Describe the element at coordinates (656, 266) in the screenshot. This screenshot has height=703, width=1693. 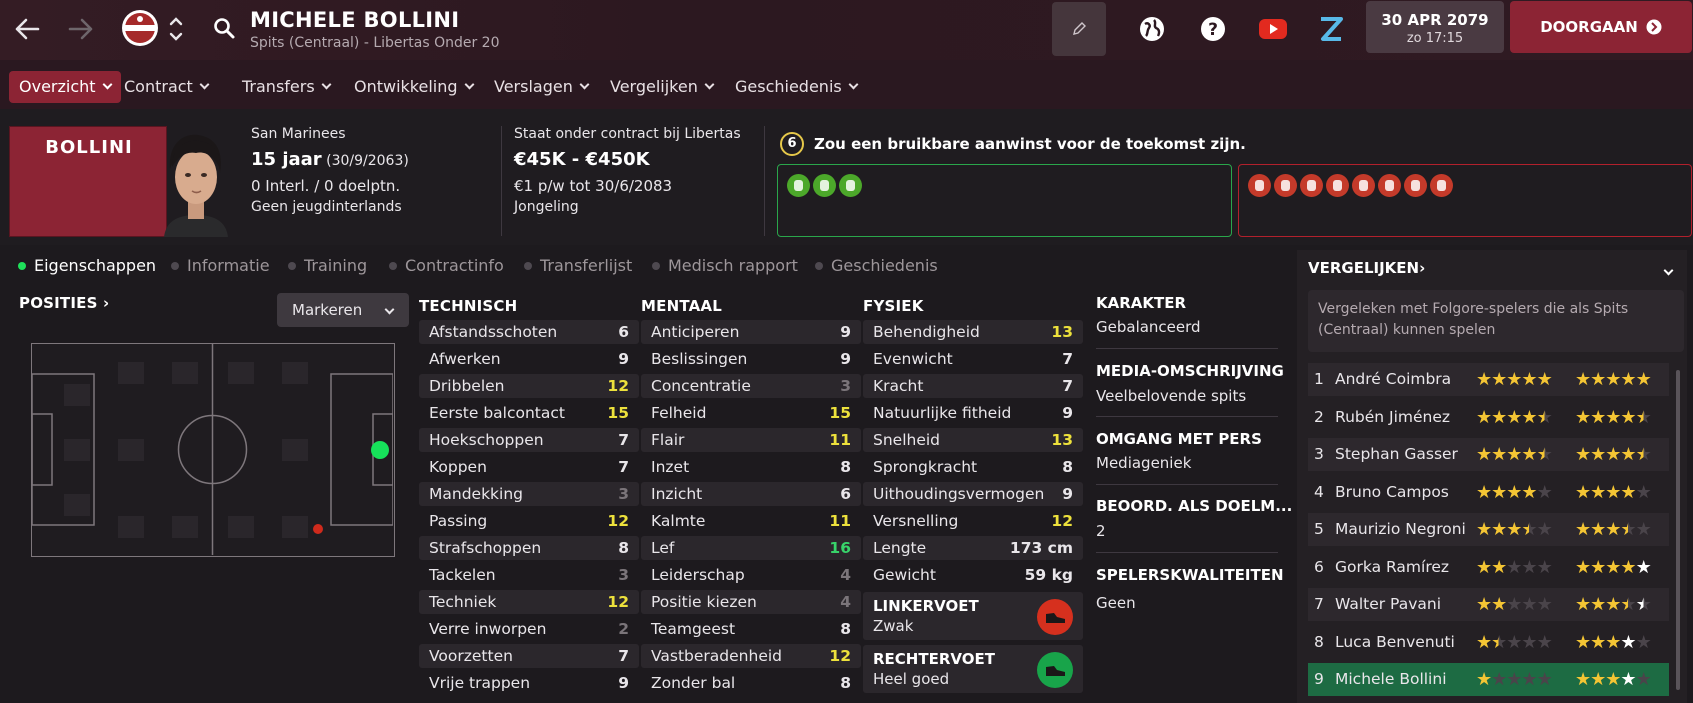
I see `tab-dot` at that location.